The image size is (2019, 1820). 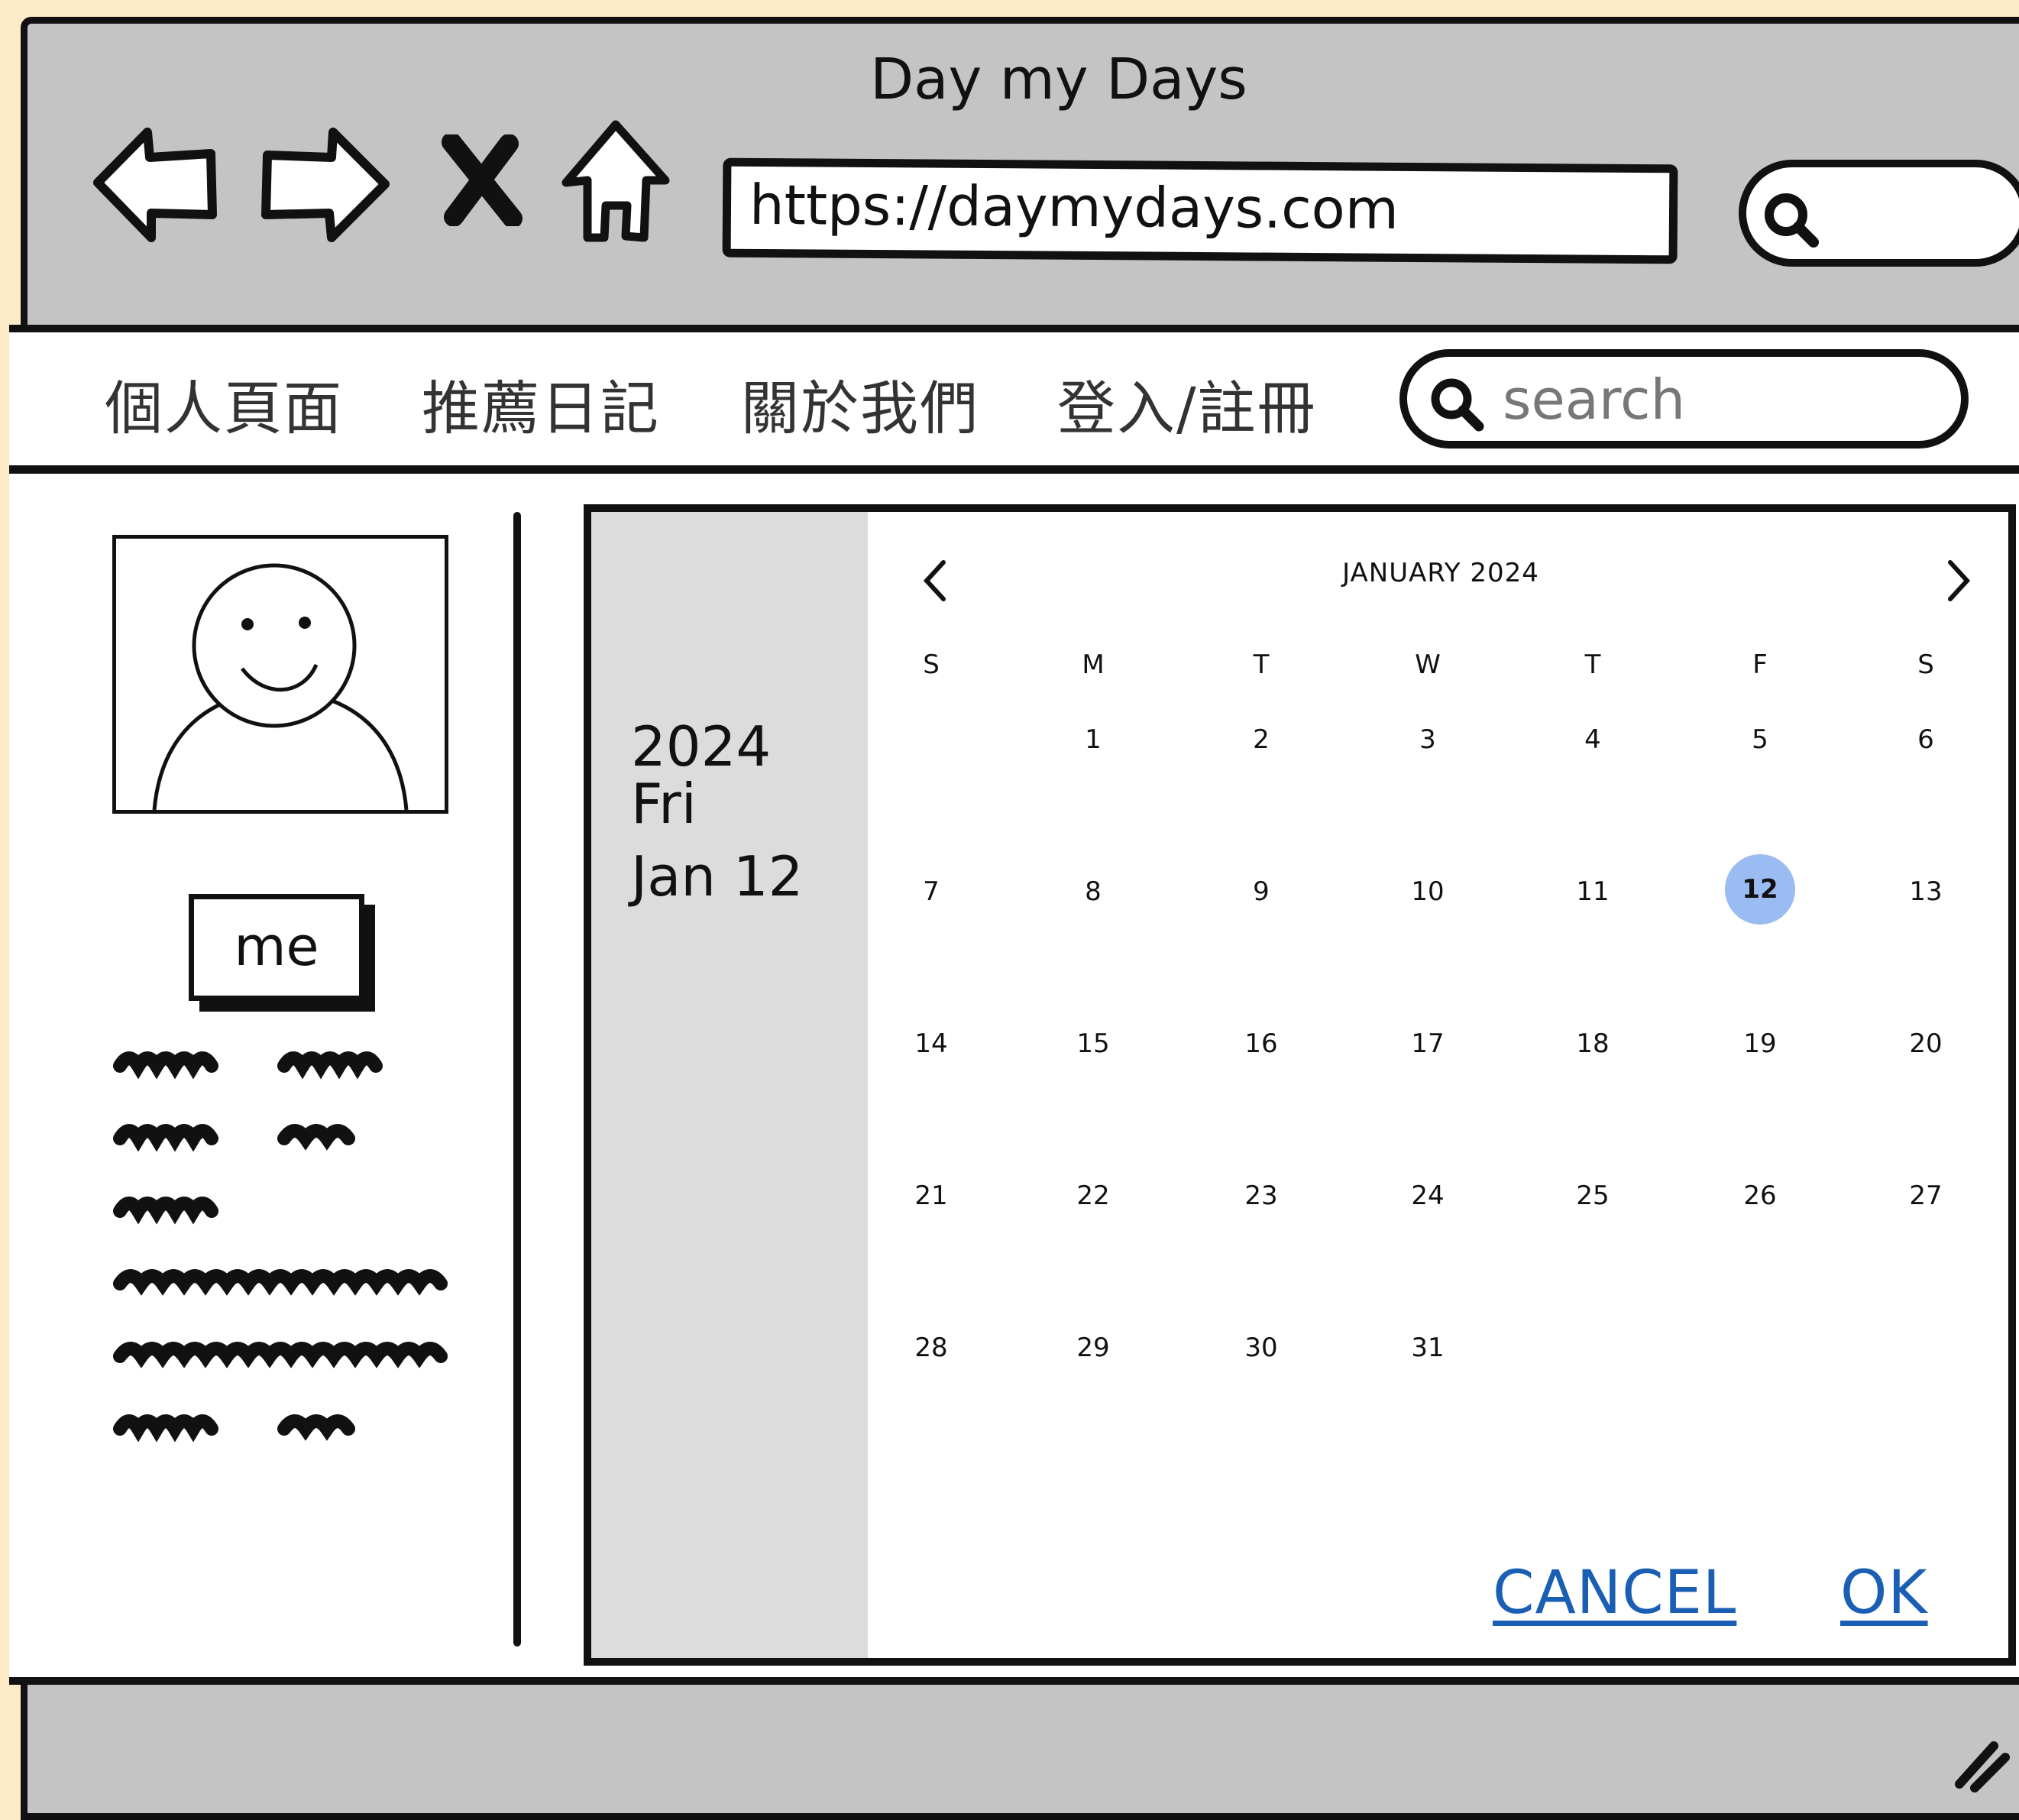 What do you see at coordinates (664, 804) in the screenshot?
I see `selected-weekday: Fri` at bounding box center [664, 804].